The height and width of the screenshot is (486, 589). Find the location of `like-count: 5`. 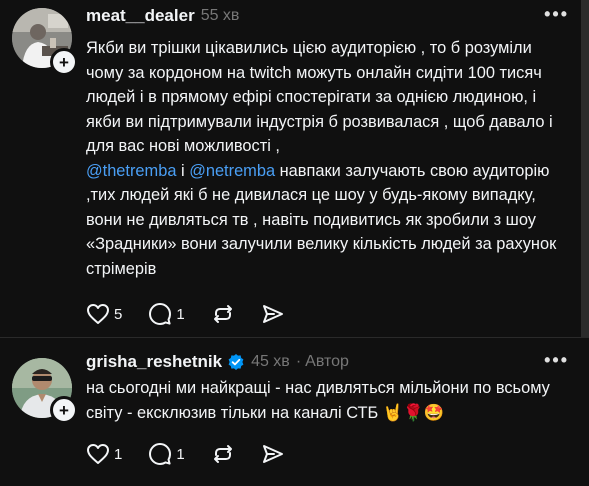

like-count: 5 is located at coordinates (118, 314).